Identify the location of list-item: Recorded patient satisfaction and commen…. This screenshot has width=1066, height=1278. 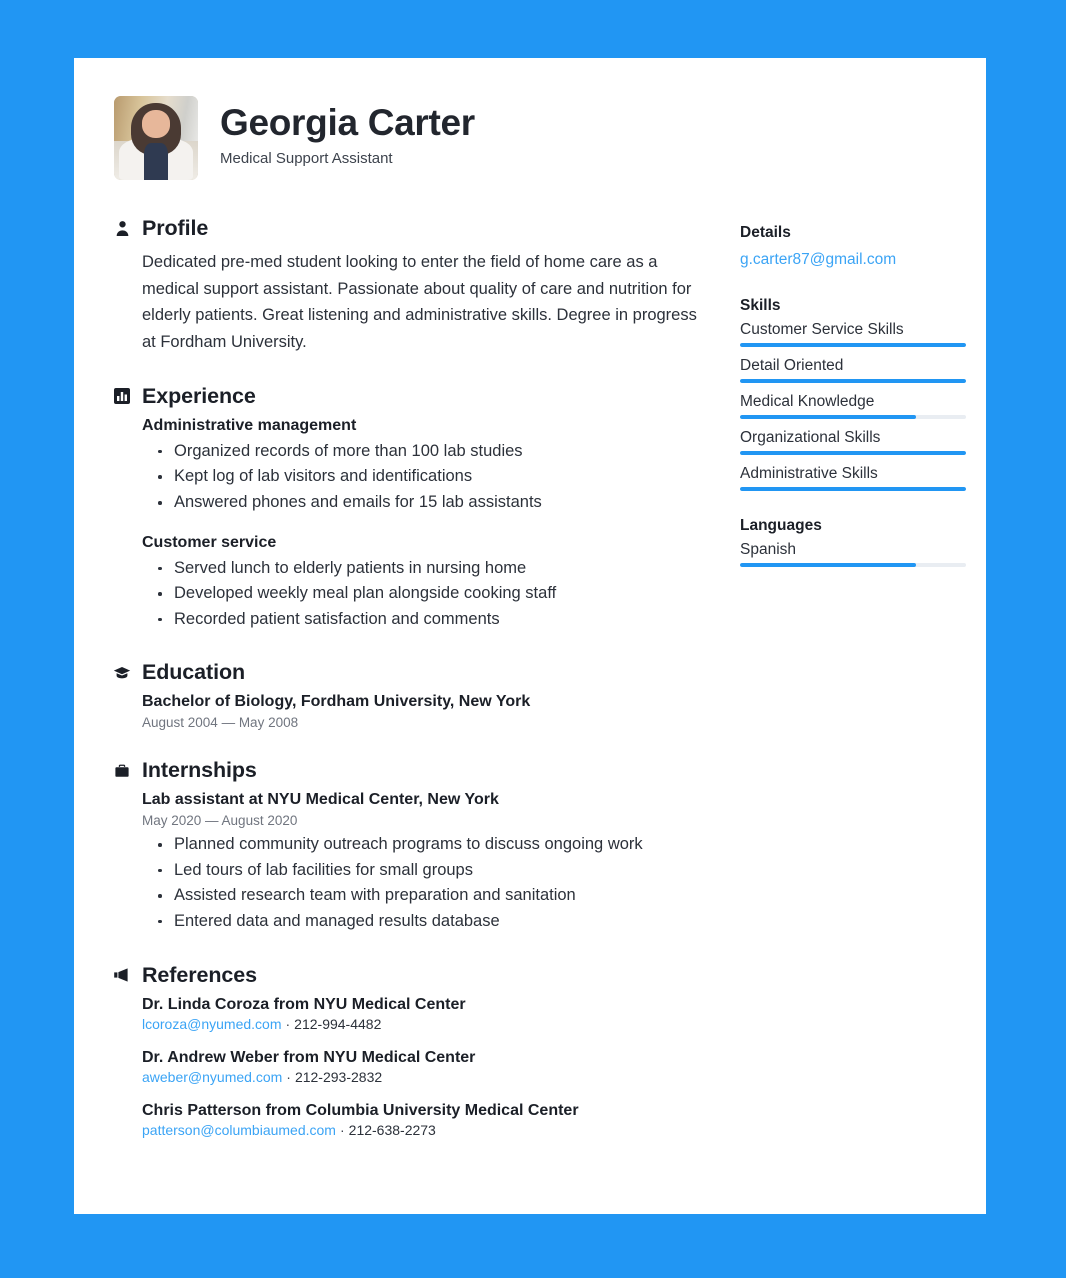
(427, 620).